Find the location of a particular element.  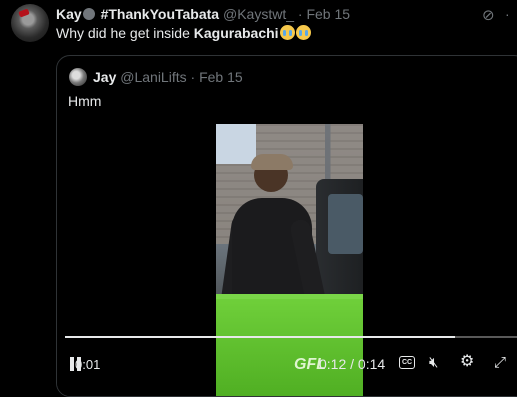

video-sky is located at coordinates (236, 144).